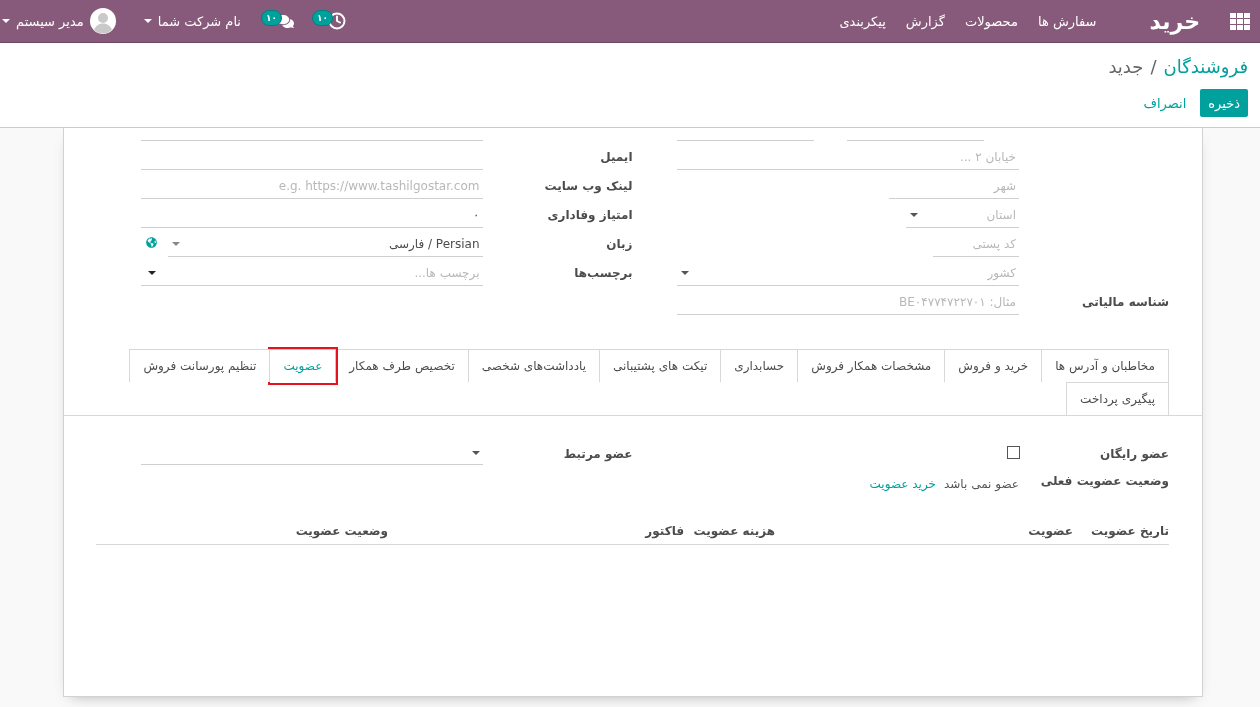 Image resolution: width=1260 pixels, height=707 pixels. What do you see at coordinates (598, 453) in the screenshot?
I see `field-label: عضو مرتبط` at bounding box center [598, 453].